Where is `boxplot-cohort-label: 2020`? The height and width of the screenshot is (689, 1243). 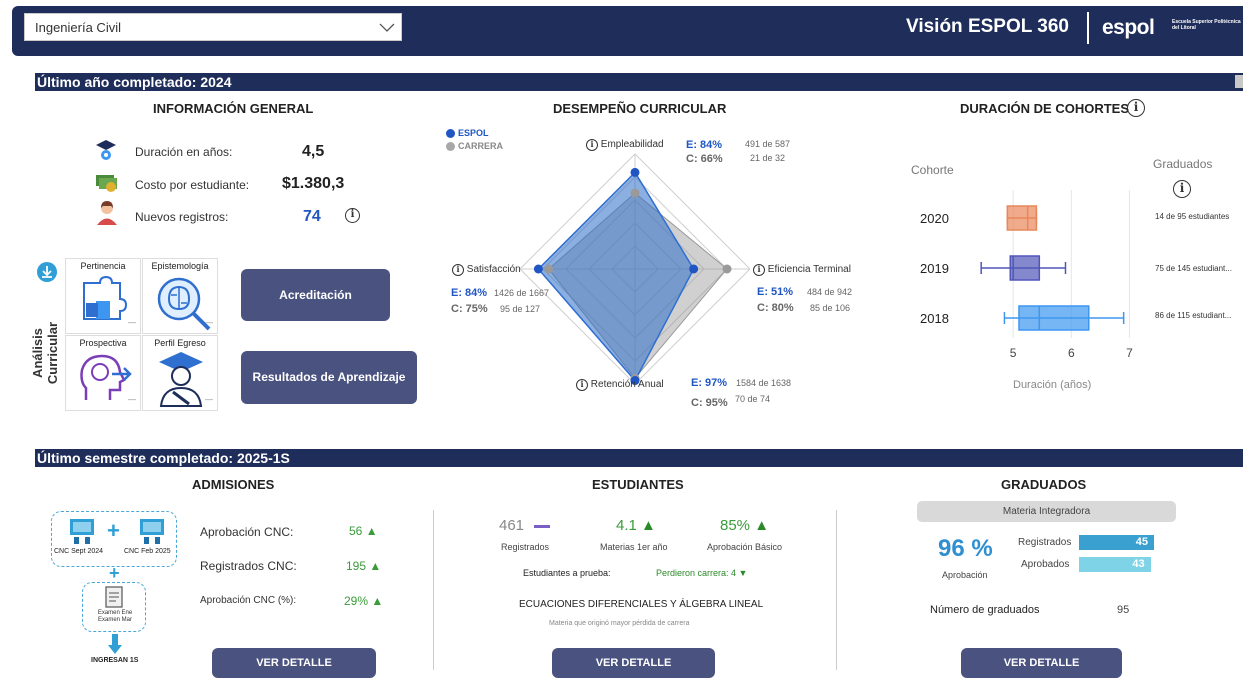 boxplot-cohort-label: 2020 is located at coordinates (934, 218).